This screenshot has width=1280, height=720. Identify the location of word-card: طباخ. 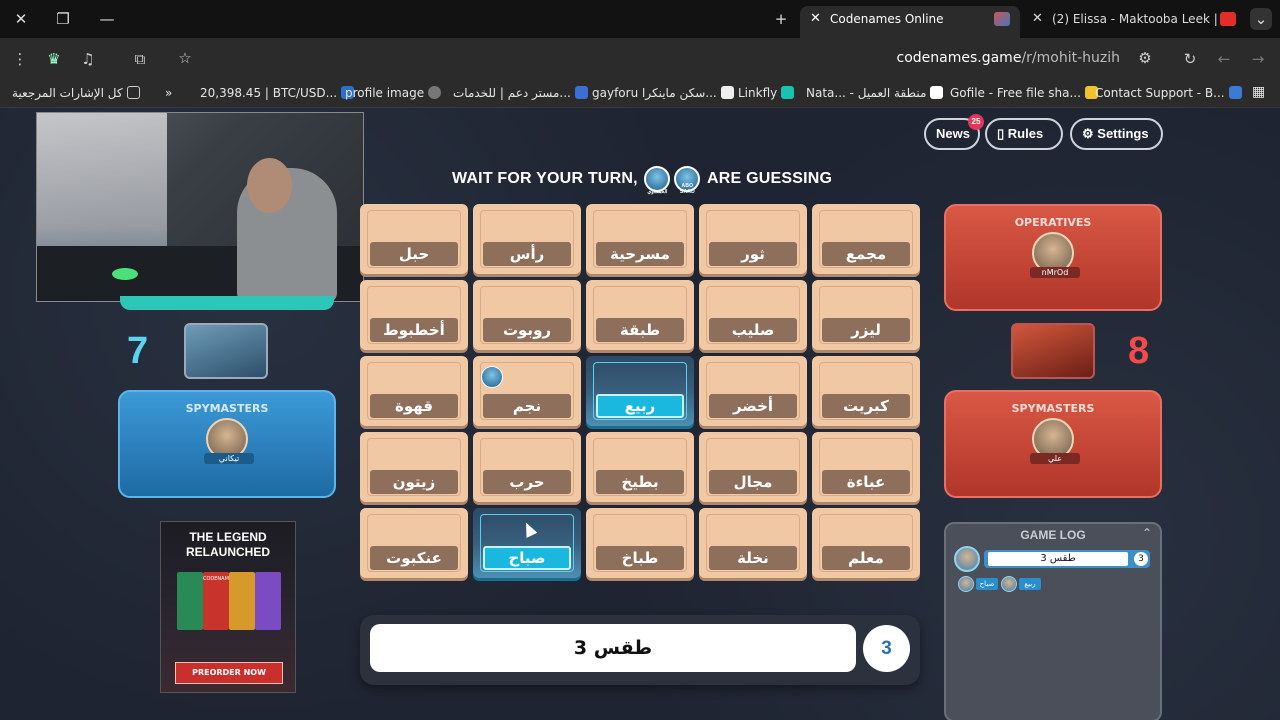
(640, 543).